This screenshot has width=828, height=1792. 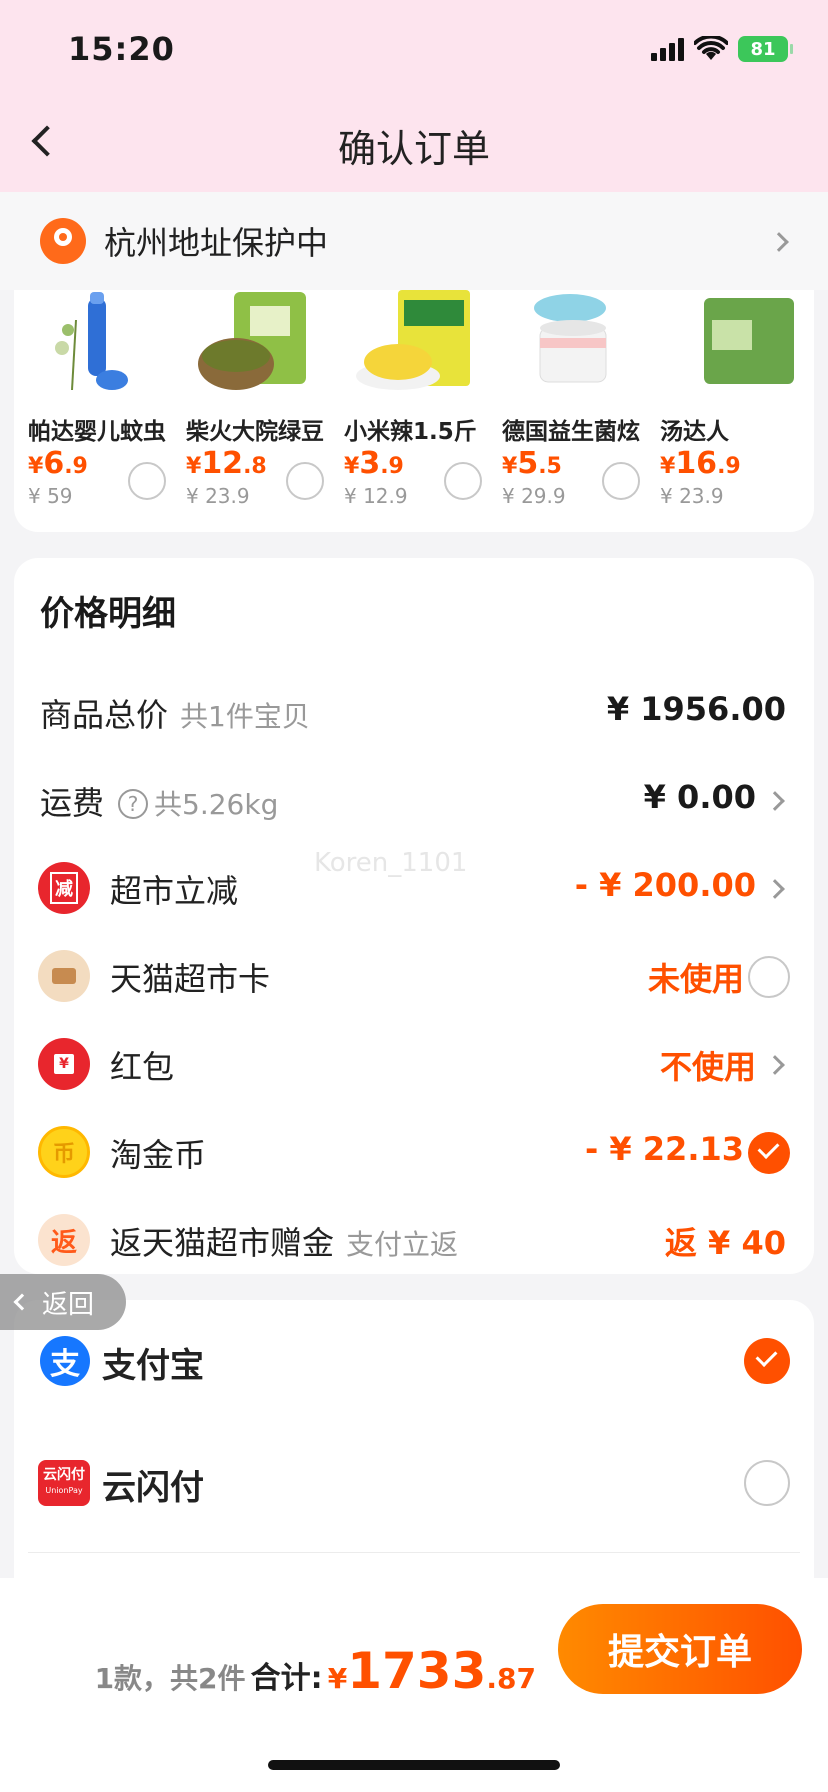 What do you see at coordinates (730, 410) in the screenshot?
I see `product-item: 汤达人 ¥16.9 ¥ 23.9` at bounding box center [730, 410].